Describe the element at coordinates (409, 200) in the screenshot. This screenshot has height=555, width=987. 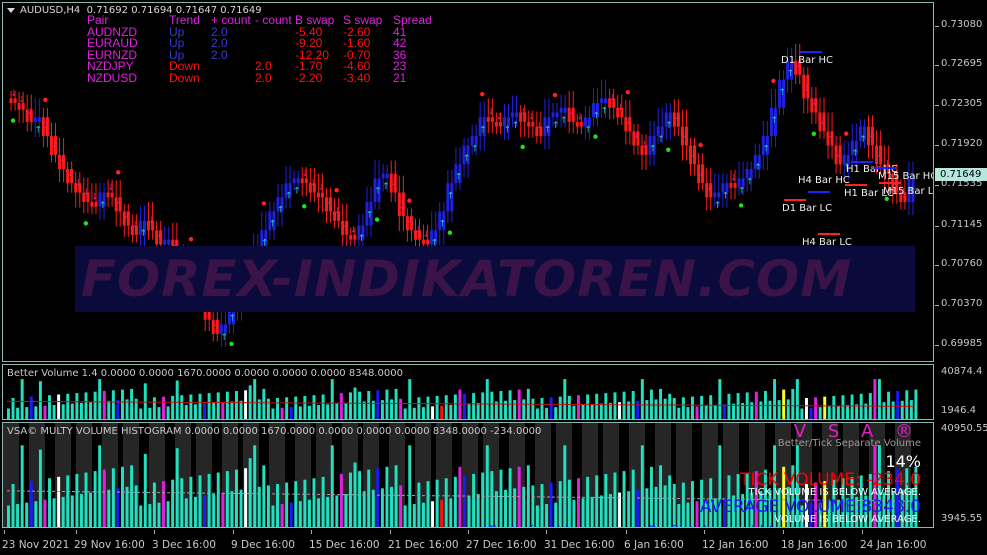
I see `fractal-high-dot` at that location.